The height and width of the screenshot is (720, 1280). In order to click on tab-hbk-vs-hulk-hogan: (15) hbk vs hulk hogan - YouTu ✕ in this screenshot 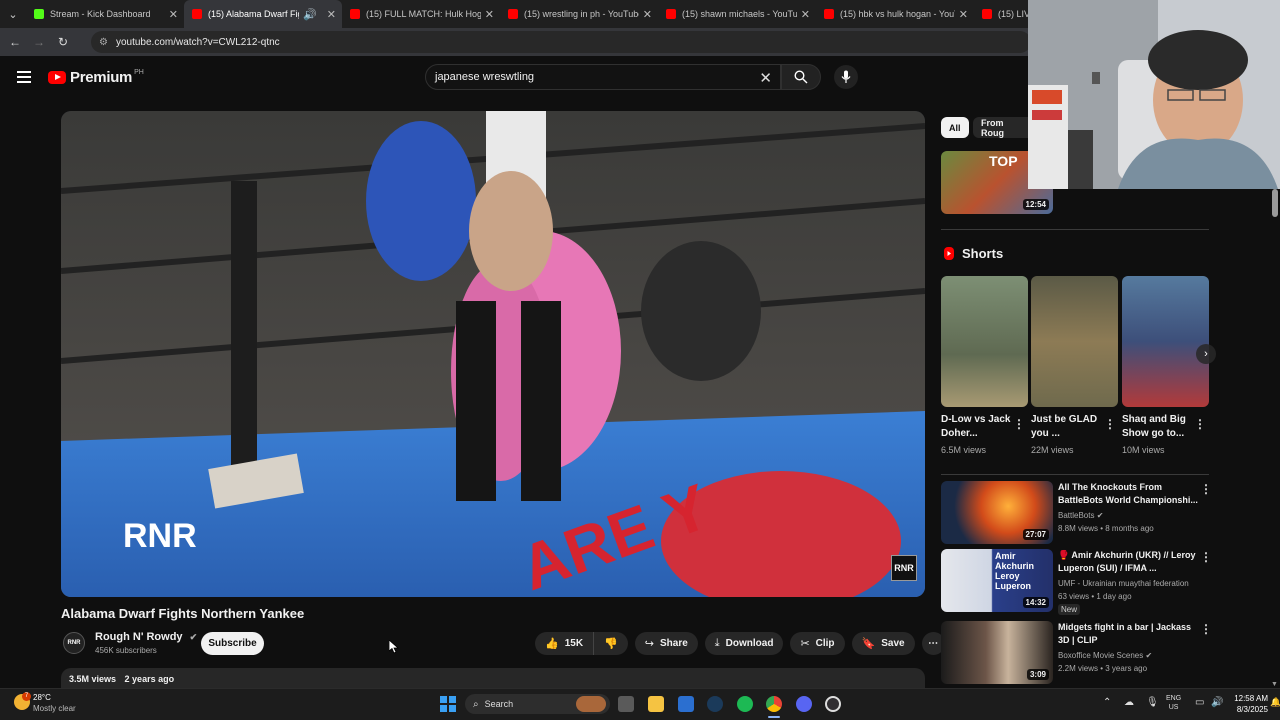, I will do `click(895, 14)`.